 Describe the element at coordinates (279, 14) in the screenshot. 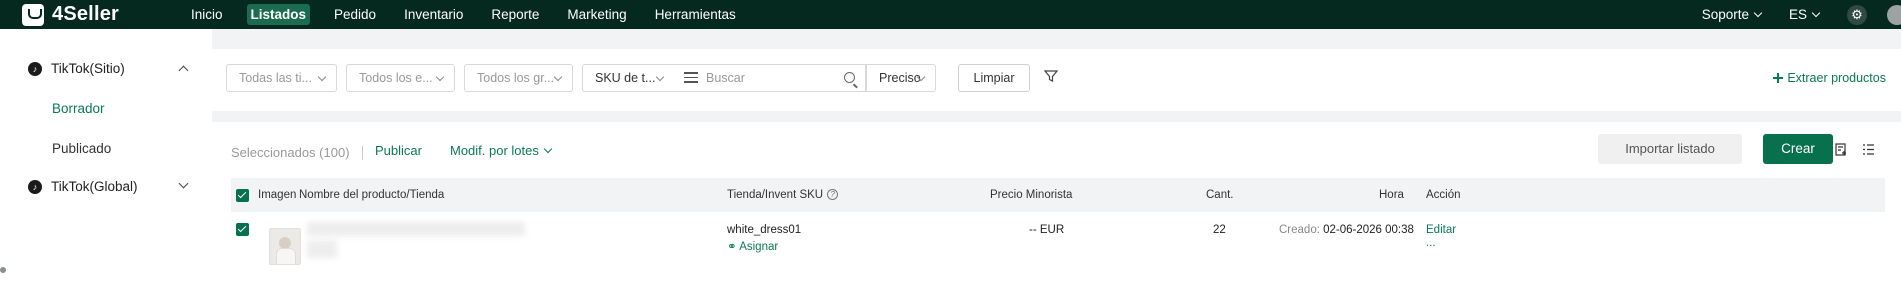

I see `nav-item-listados: Listados` at that location.